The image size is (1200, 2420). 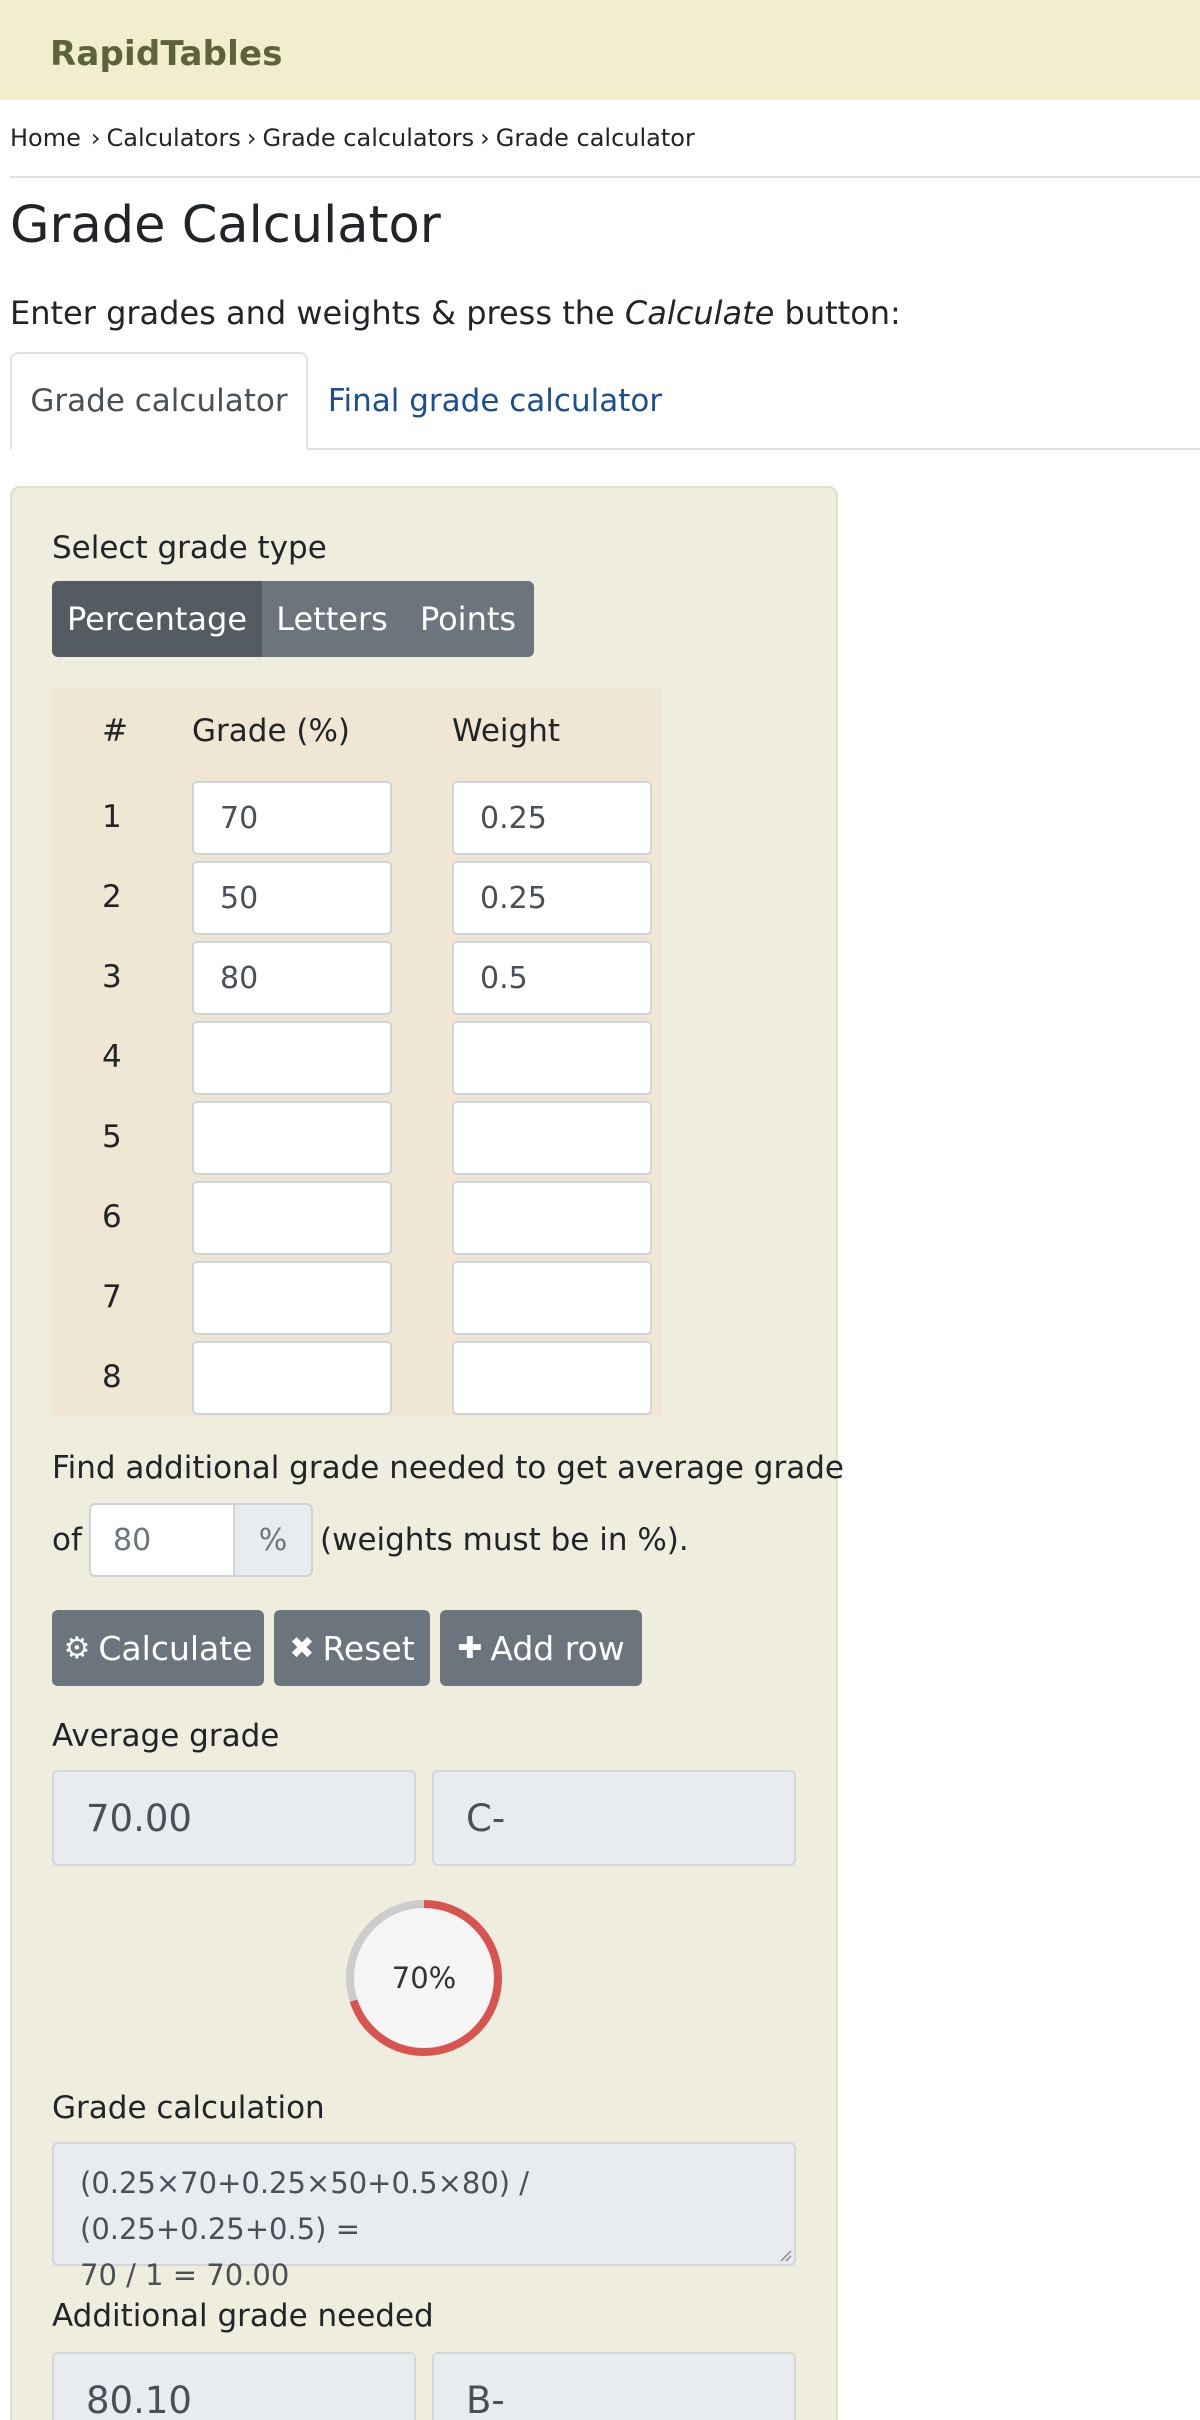 I want to click on grade-type-letters-button: Letters, so click(x=332, y=619).